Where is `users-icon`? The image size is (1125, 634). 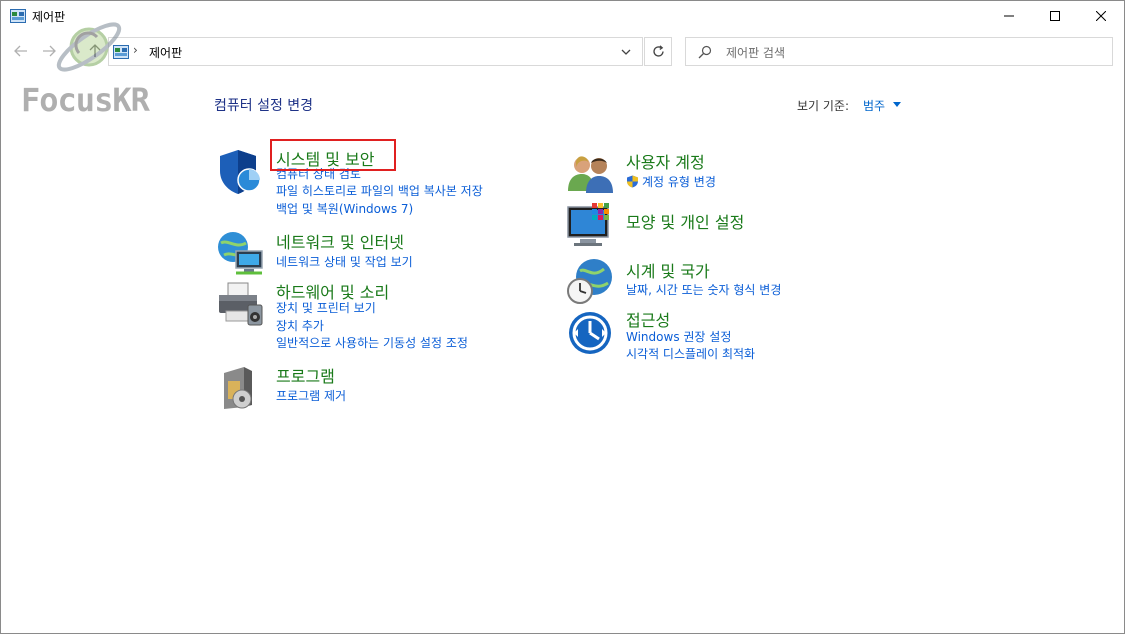 users-icon is located at coordinates (591, 174).